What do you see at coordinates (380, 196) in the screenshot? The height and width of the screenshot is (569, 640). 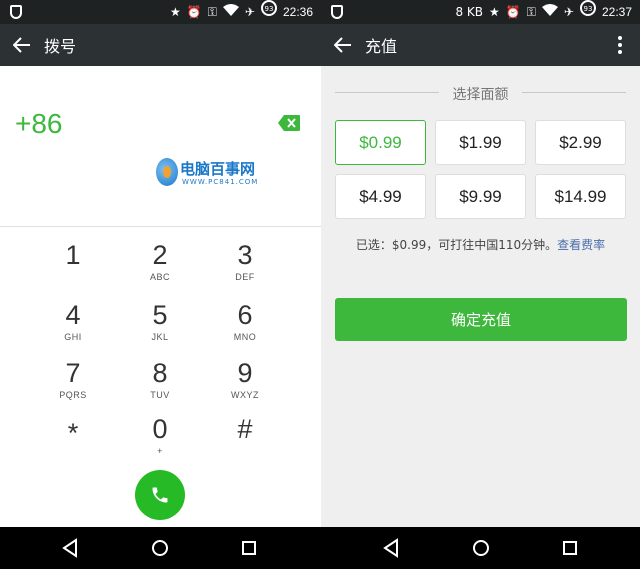 I see `amount-option: $4.99` at bounding box center [380, 196].